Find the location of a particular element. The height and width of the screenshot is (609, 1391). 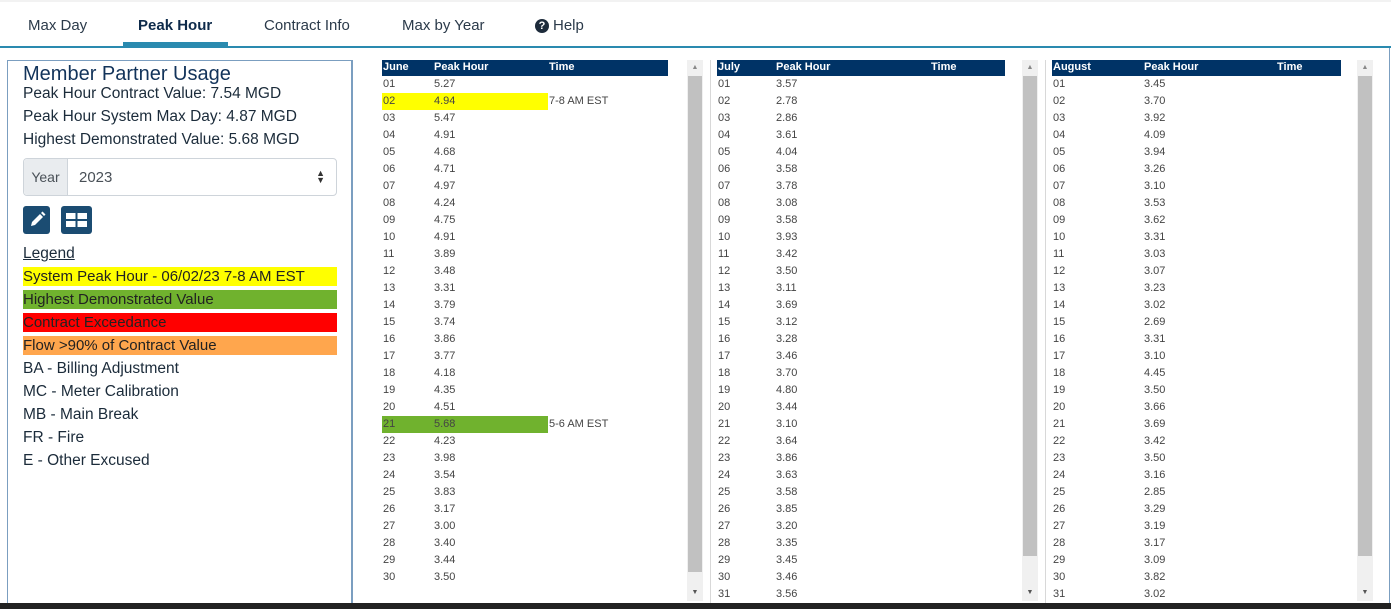

cell-day: 18 is located at coordinates (724, 373).